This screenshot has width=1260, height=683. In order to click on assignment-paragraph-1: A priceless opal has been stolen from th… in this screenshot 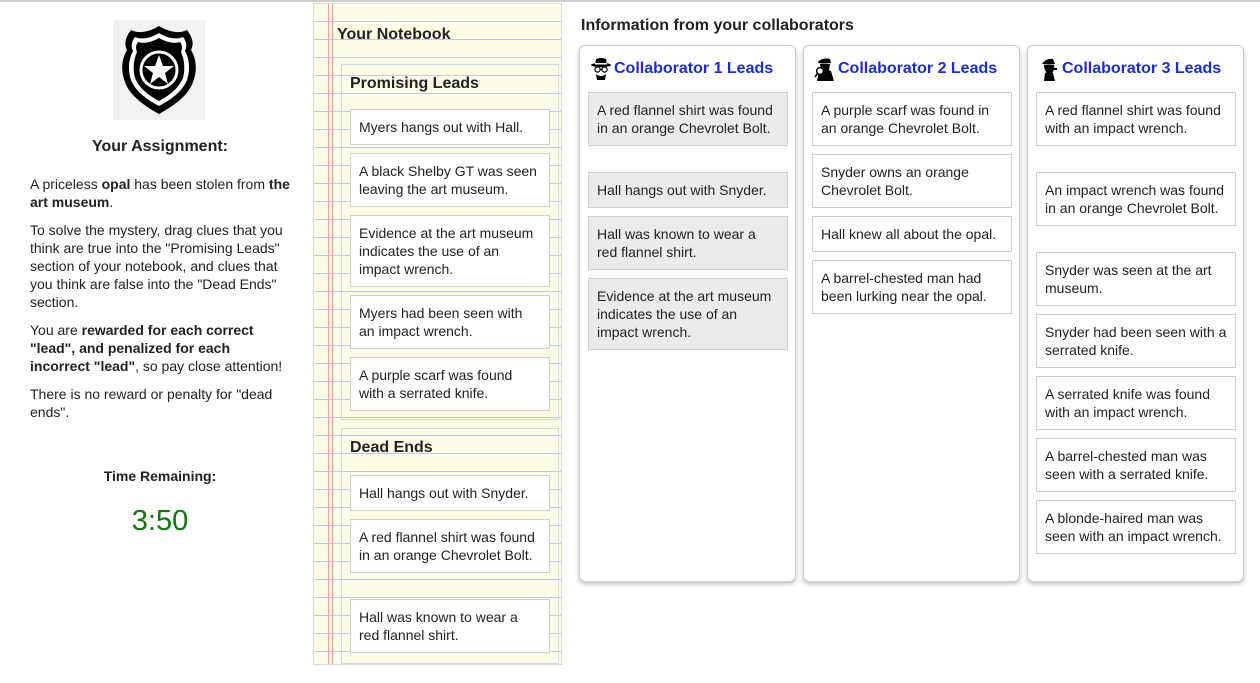, I will do `click(160, 193)`.